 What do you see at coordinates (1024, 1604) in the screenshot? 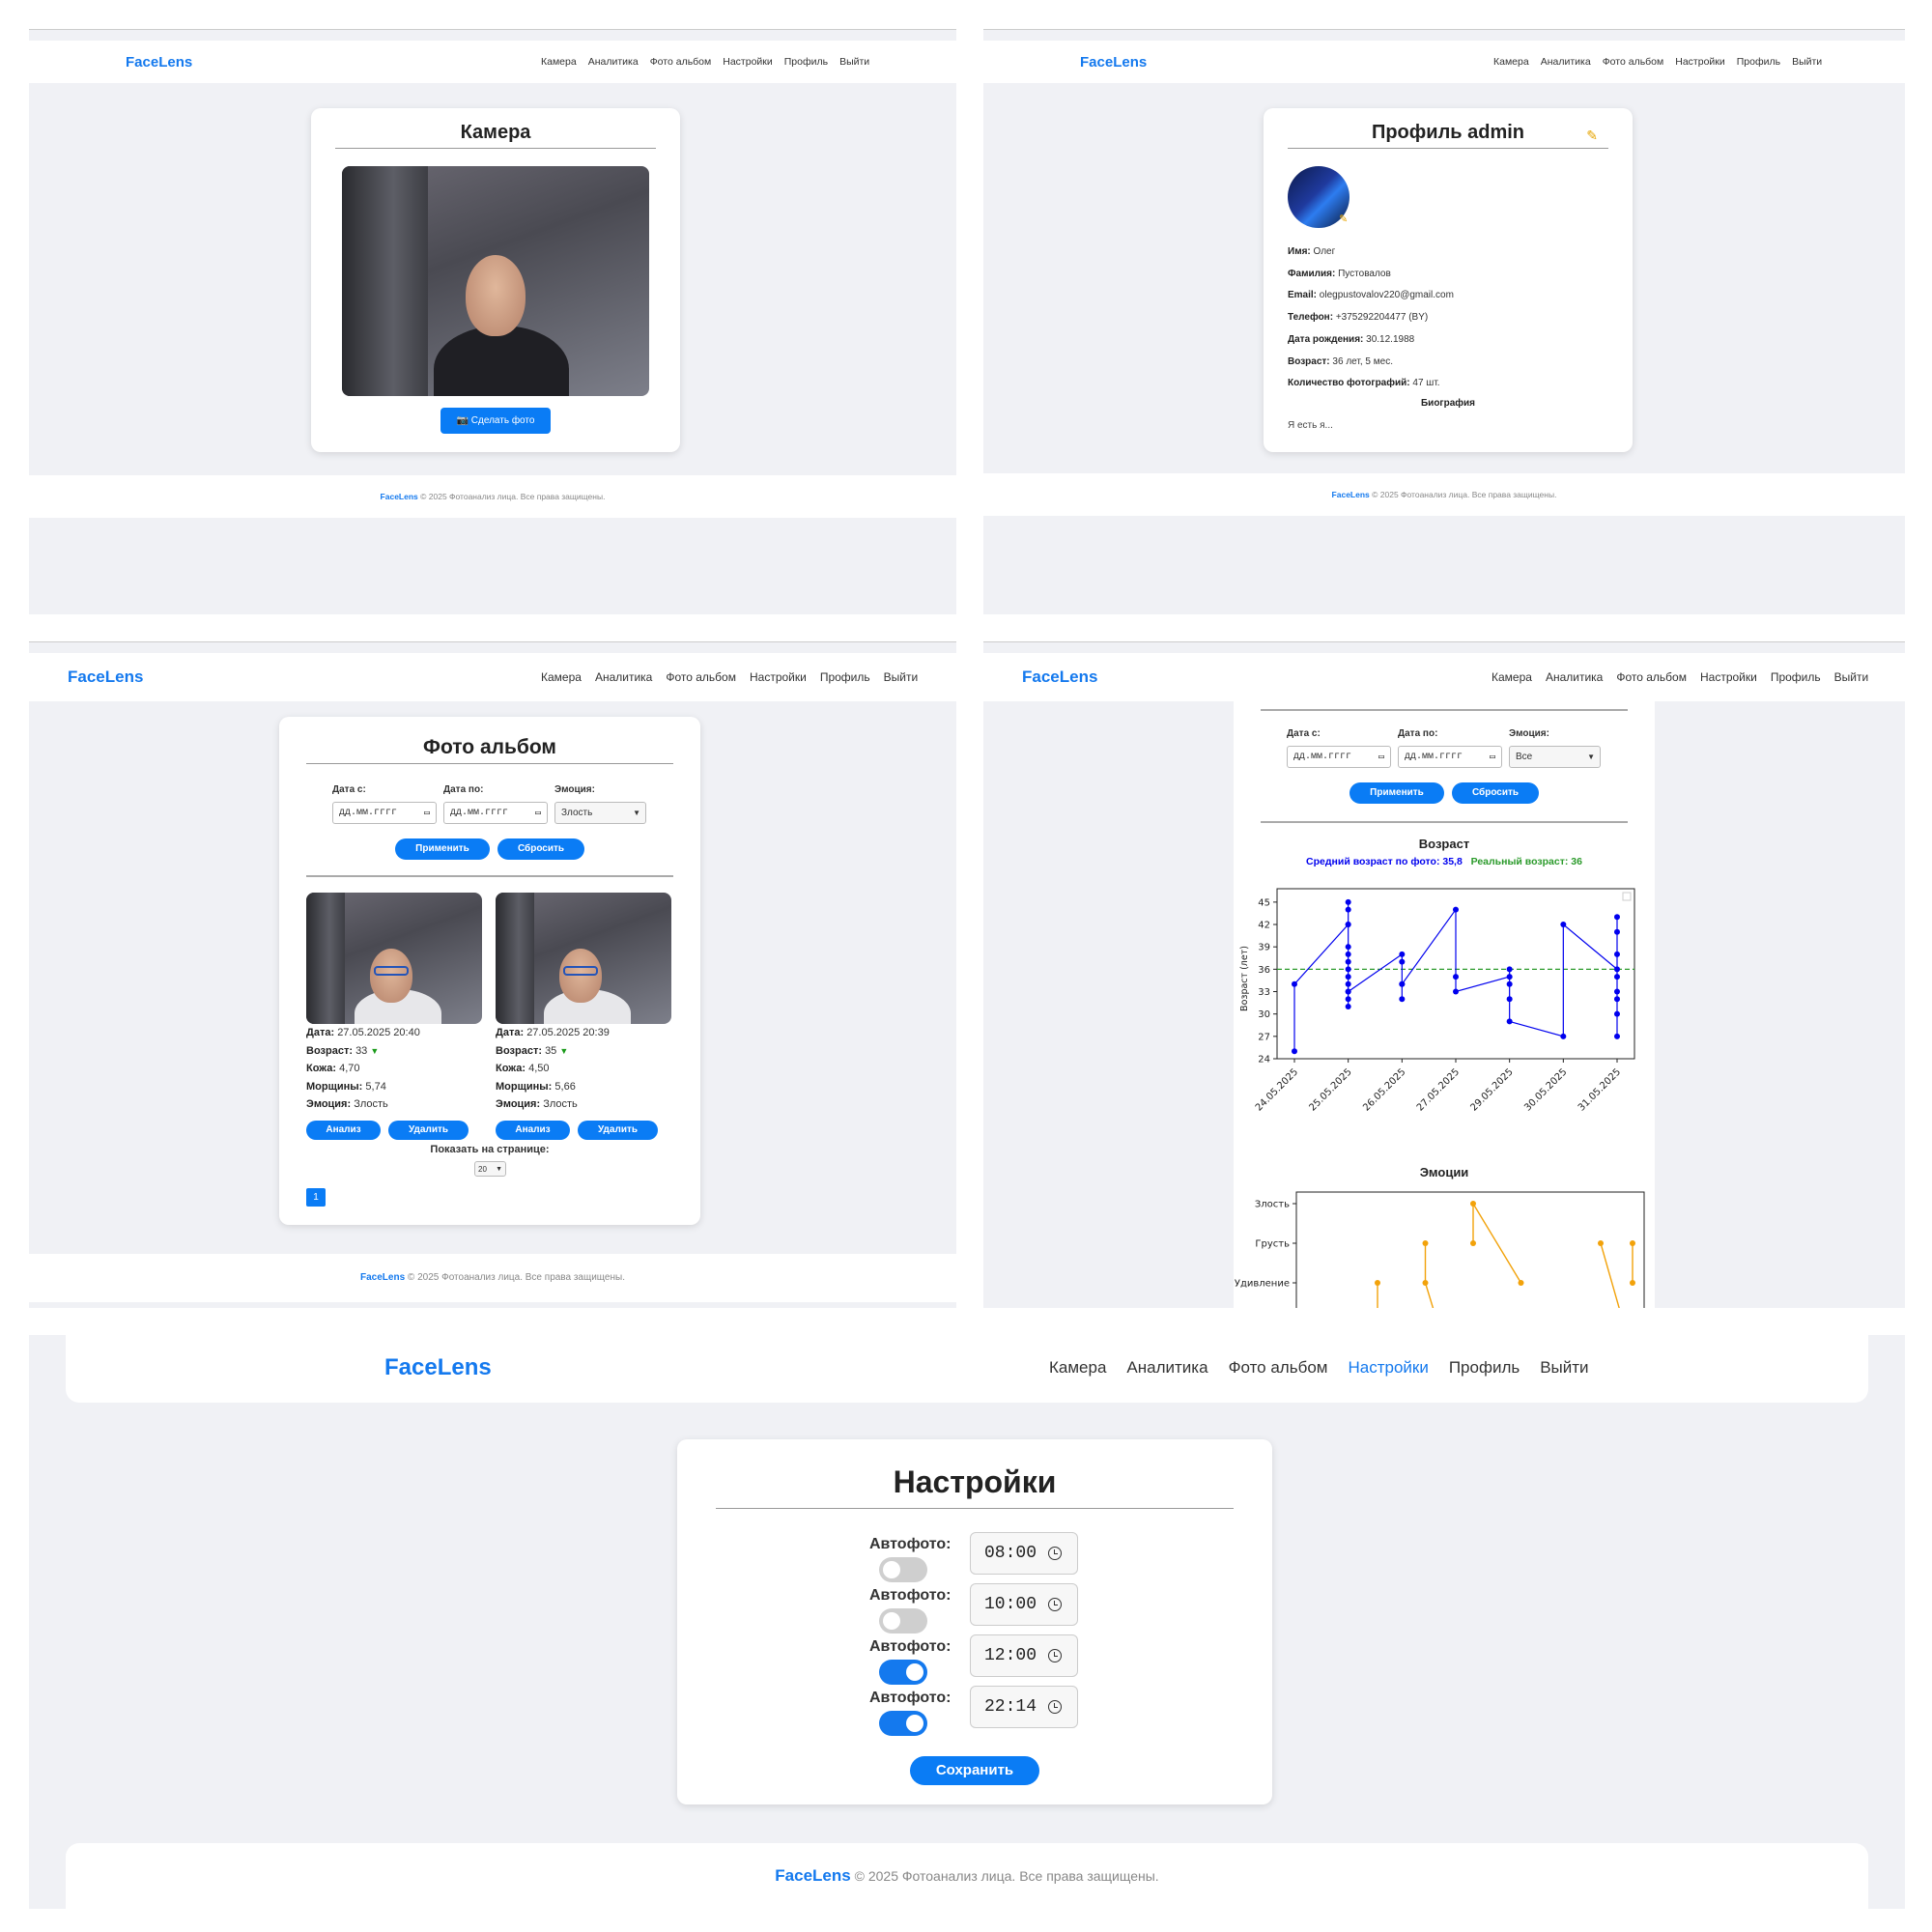
I see `autophoto-time-input: 10:00` at bounding box center [1024, 1604].